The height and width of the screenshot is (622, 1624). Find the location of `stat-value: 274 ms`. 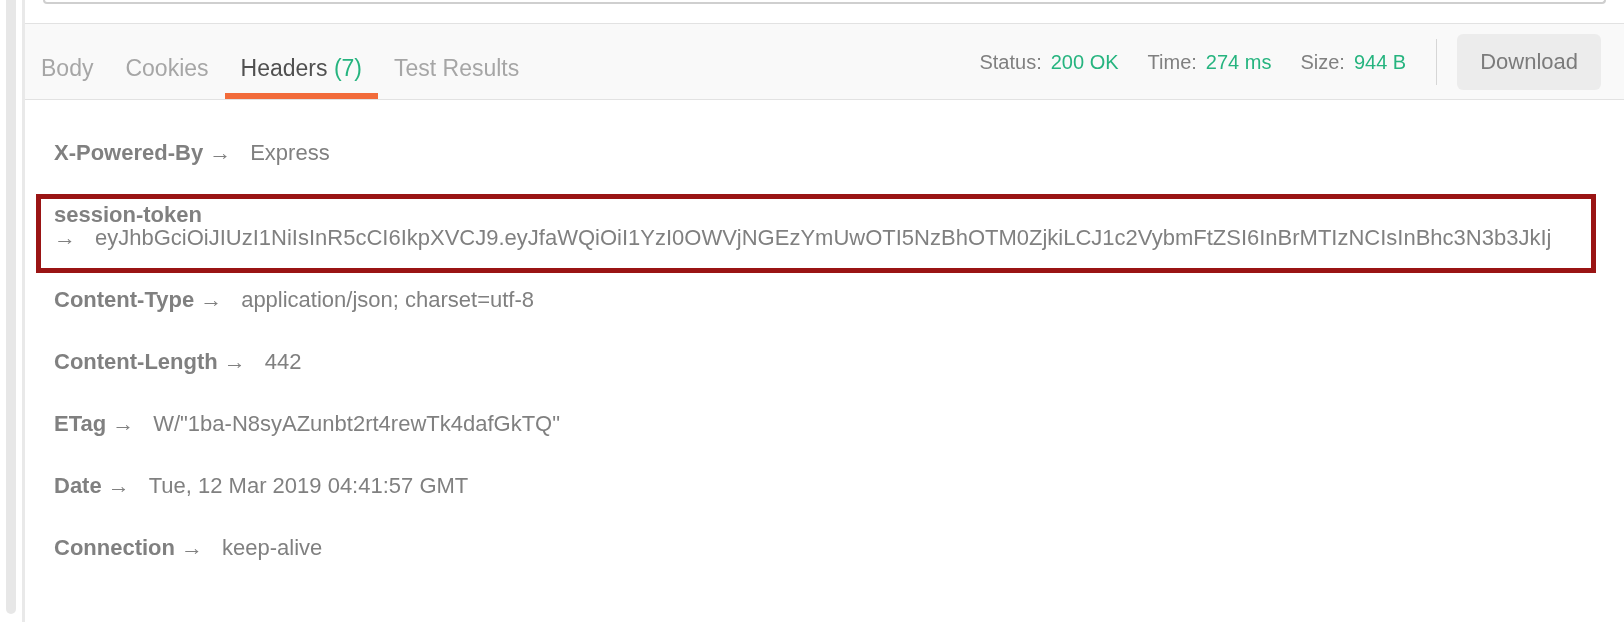

stat-value: 274 ms is located at coordinates (1238, 62).